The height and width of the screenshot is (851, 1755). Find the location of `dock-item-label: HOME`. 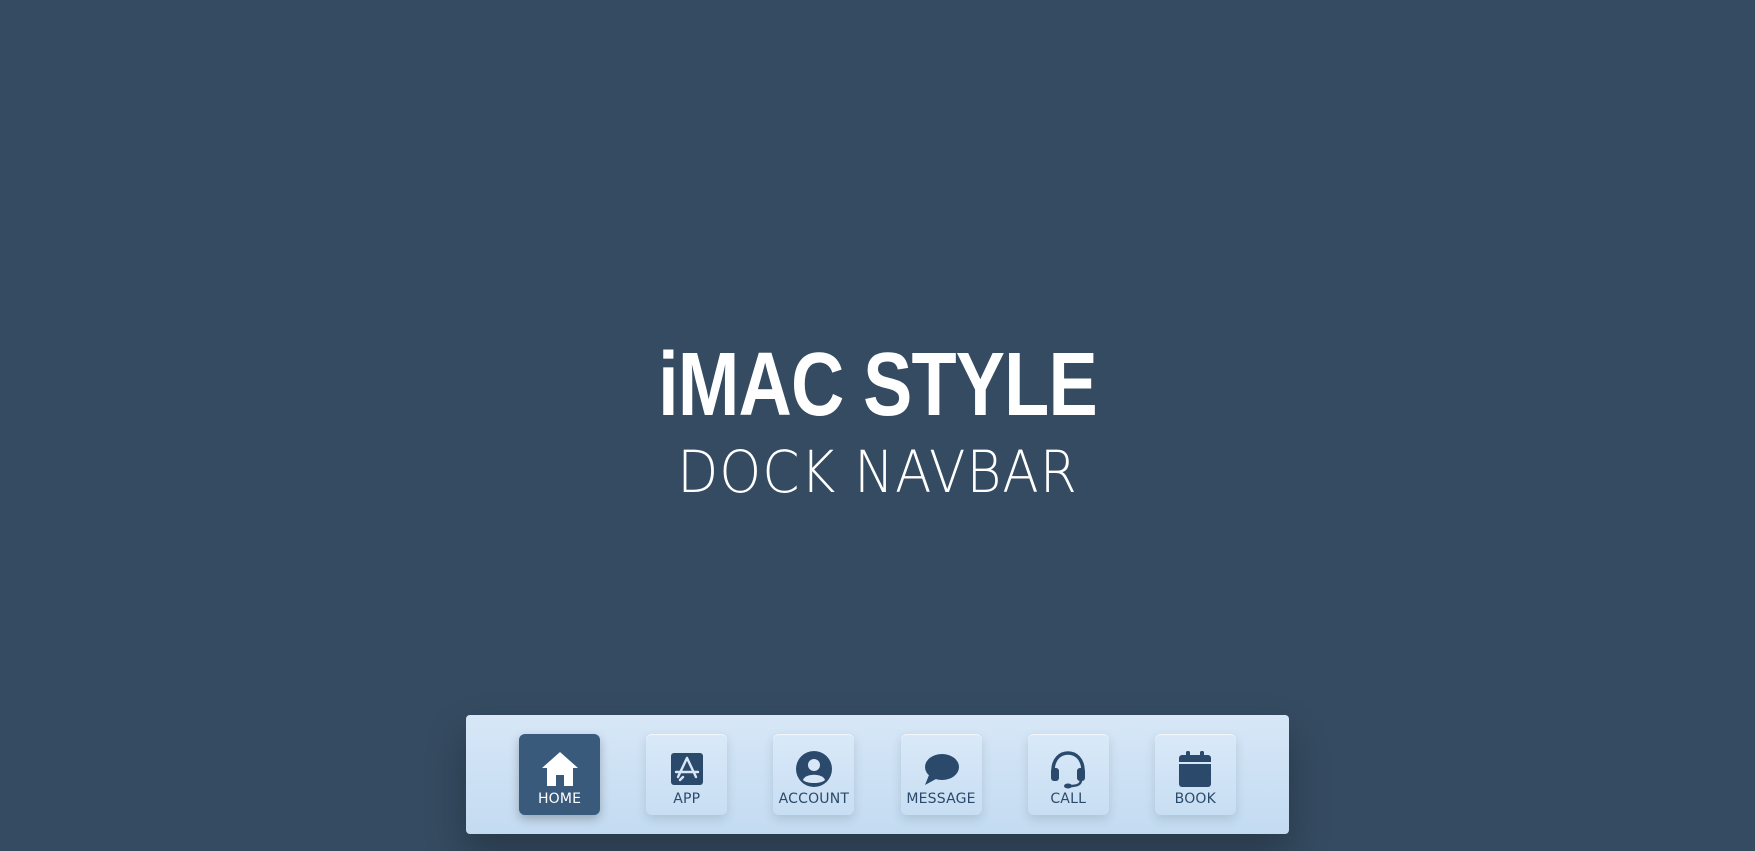

dock-item-label: HOME is located at coordinates (559, 798).